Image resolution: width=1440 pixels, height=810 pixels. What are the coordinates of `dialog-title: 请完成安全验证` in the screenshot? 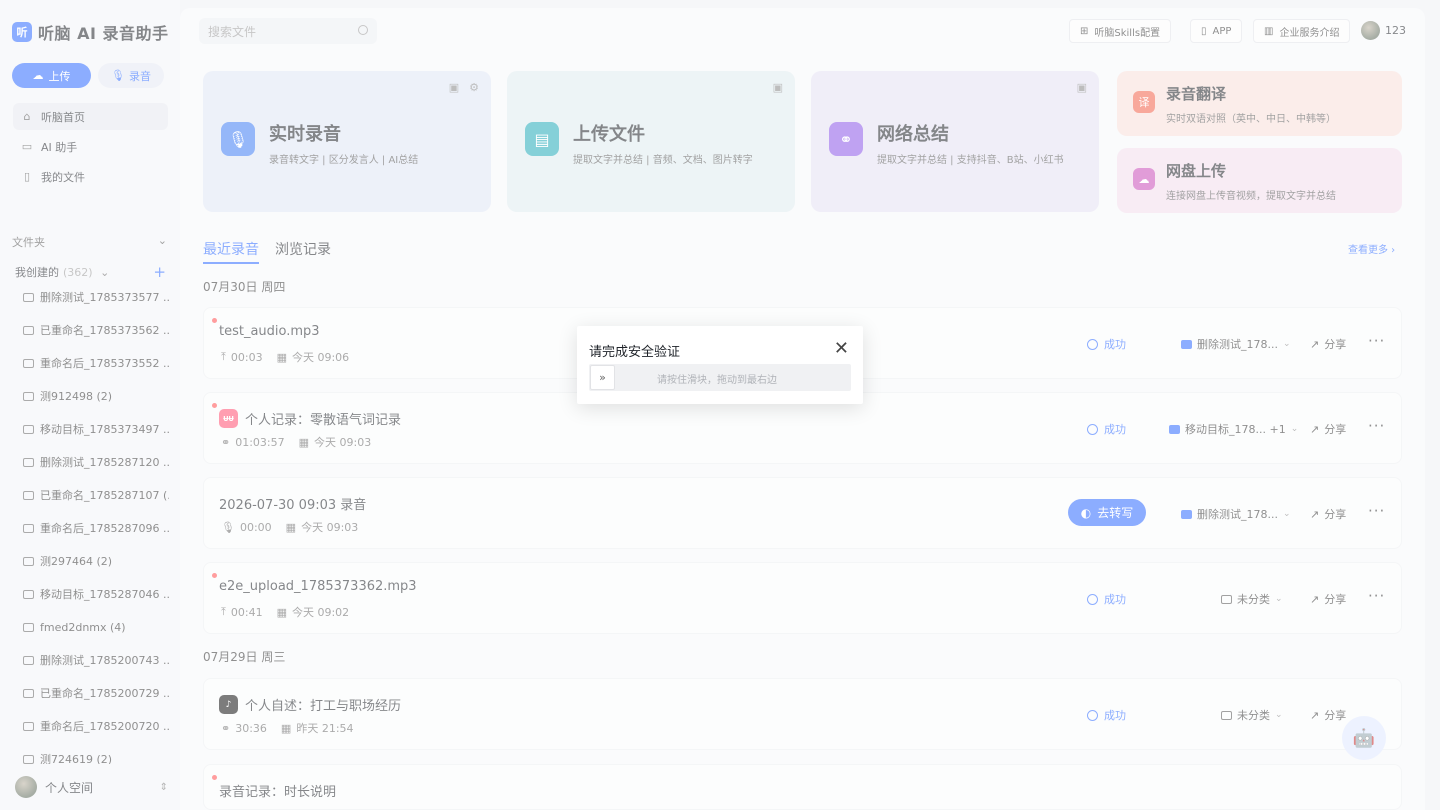 It's located at (635, 352).